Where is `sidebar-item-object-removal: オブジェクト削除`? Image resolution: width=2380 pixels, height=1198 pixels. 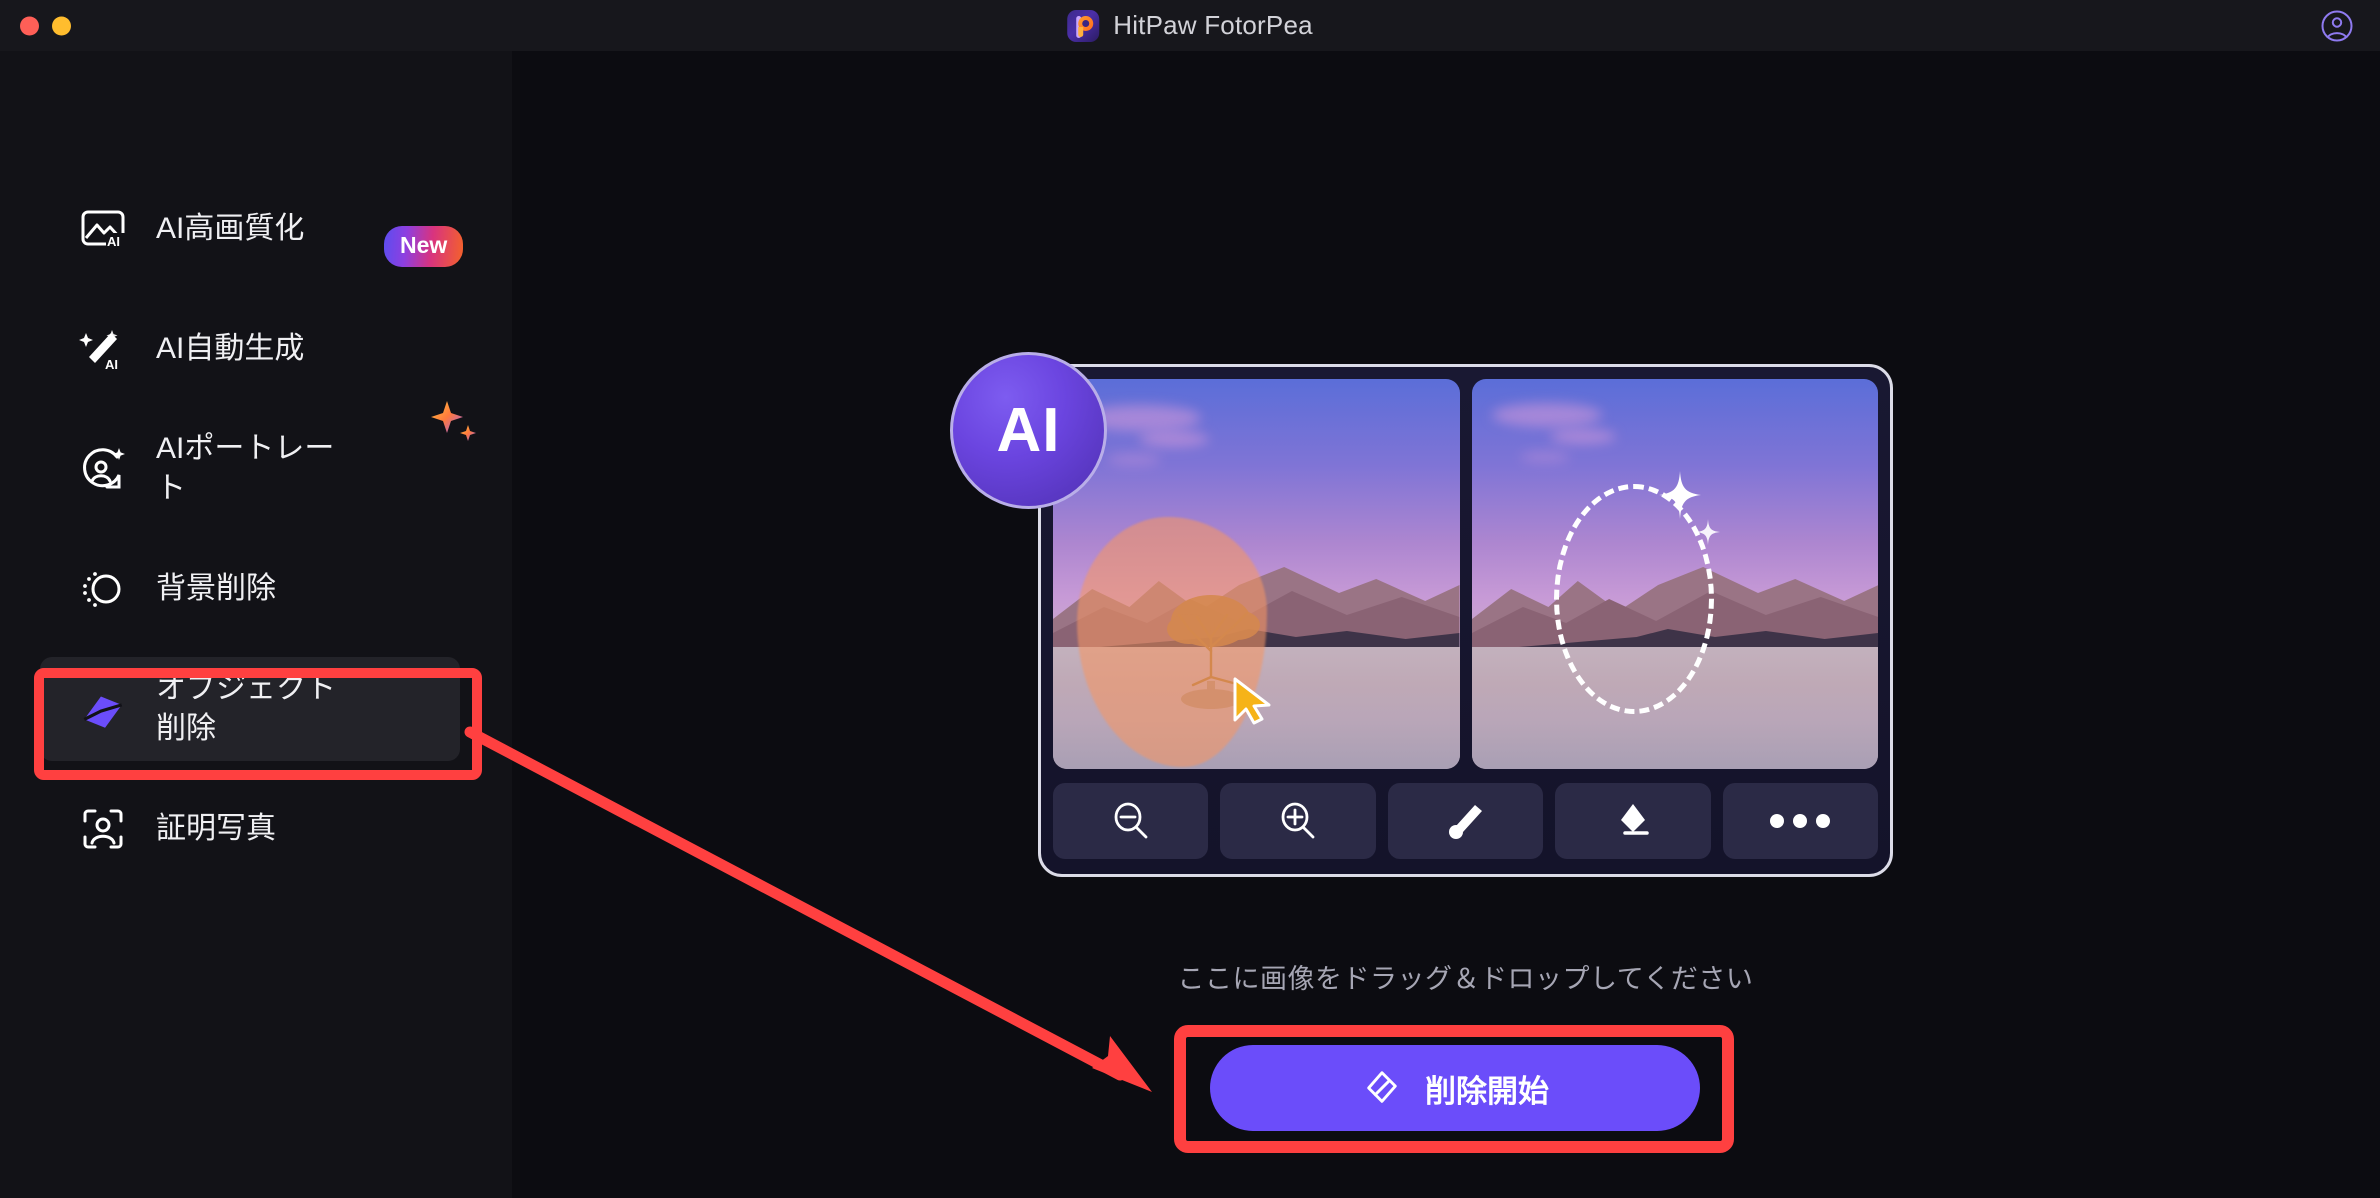
sidebar-item-object-removal: オブジェクト削除 is located at coordinates (256, 709).